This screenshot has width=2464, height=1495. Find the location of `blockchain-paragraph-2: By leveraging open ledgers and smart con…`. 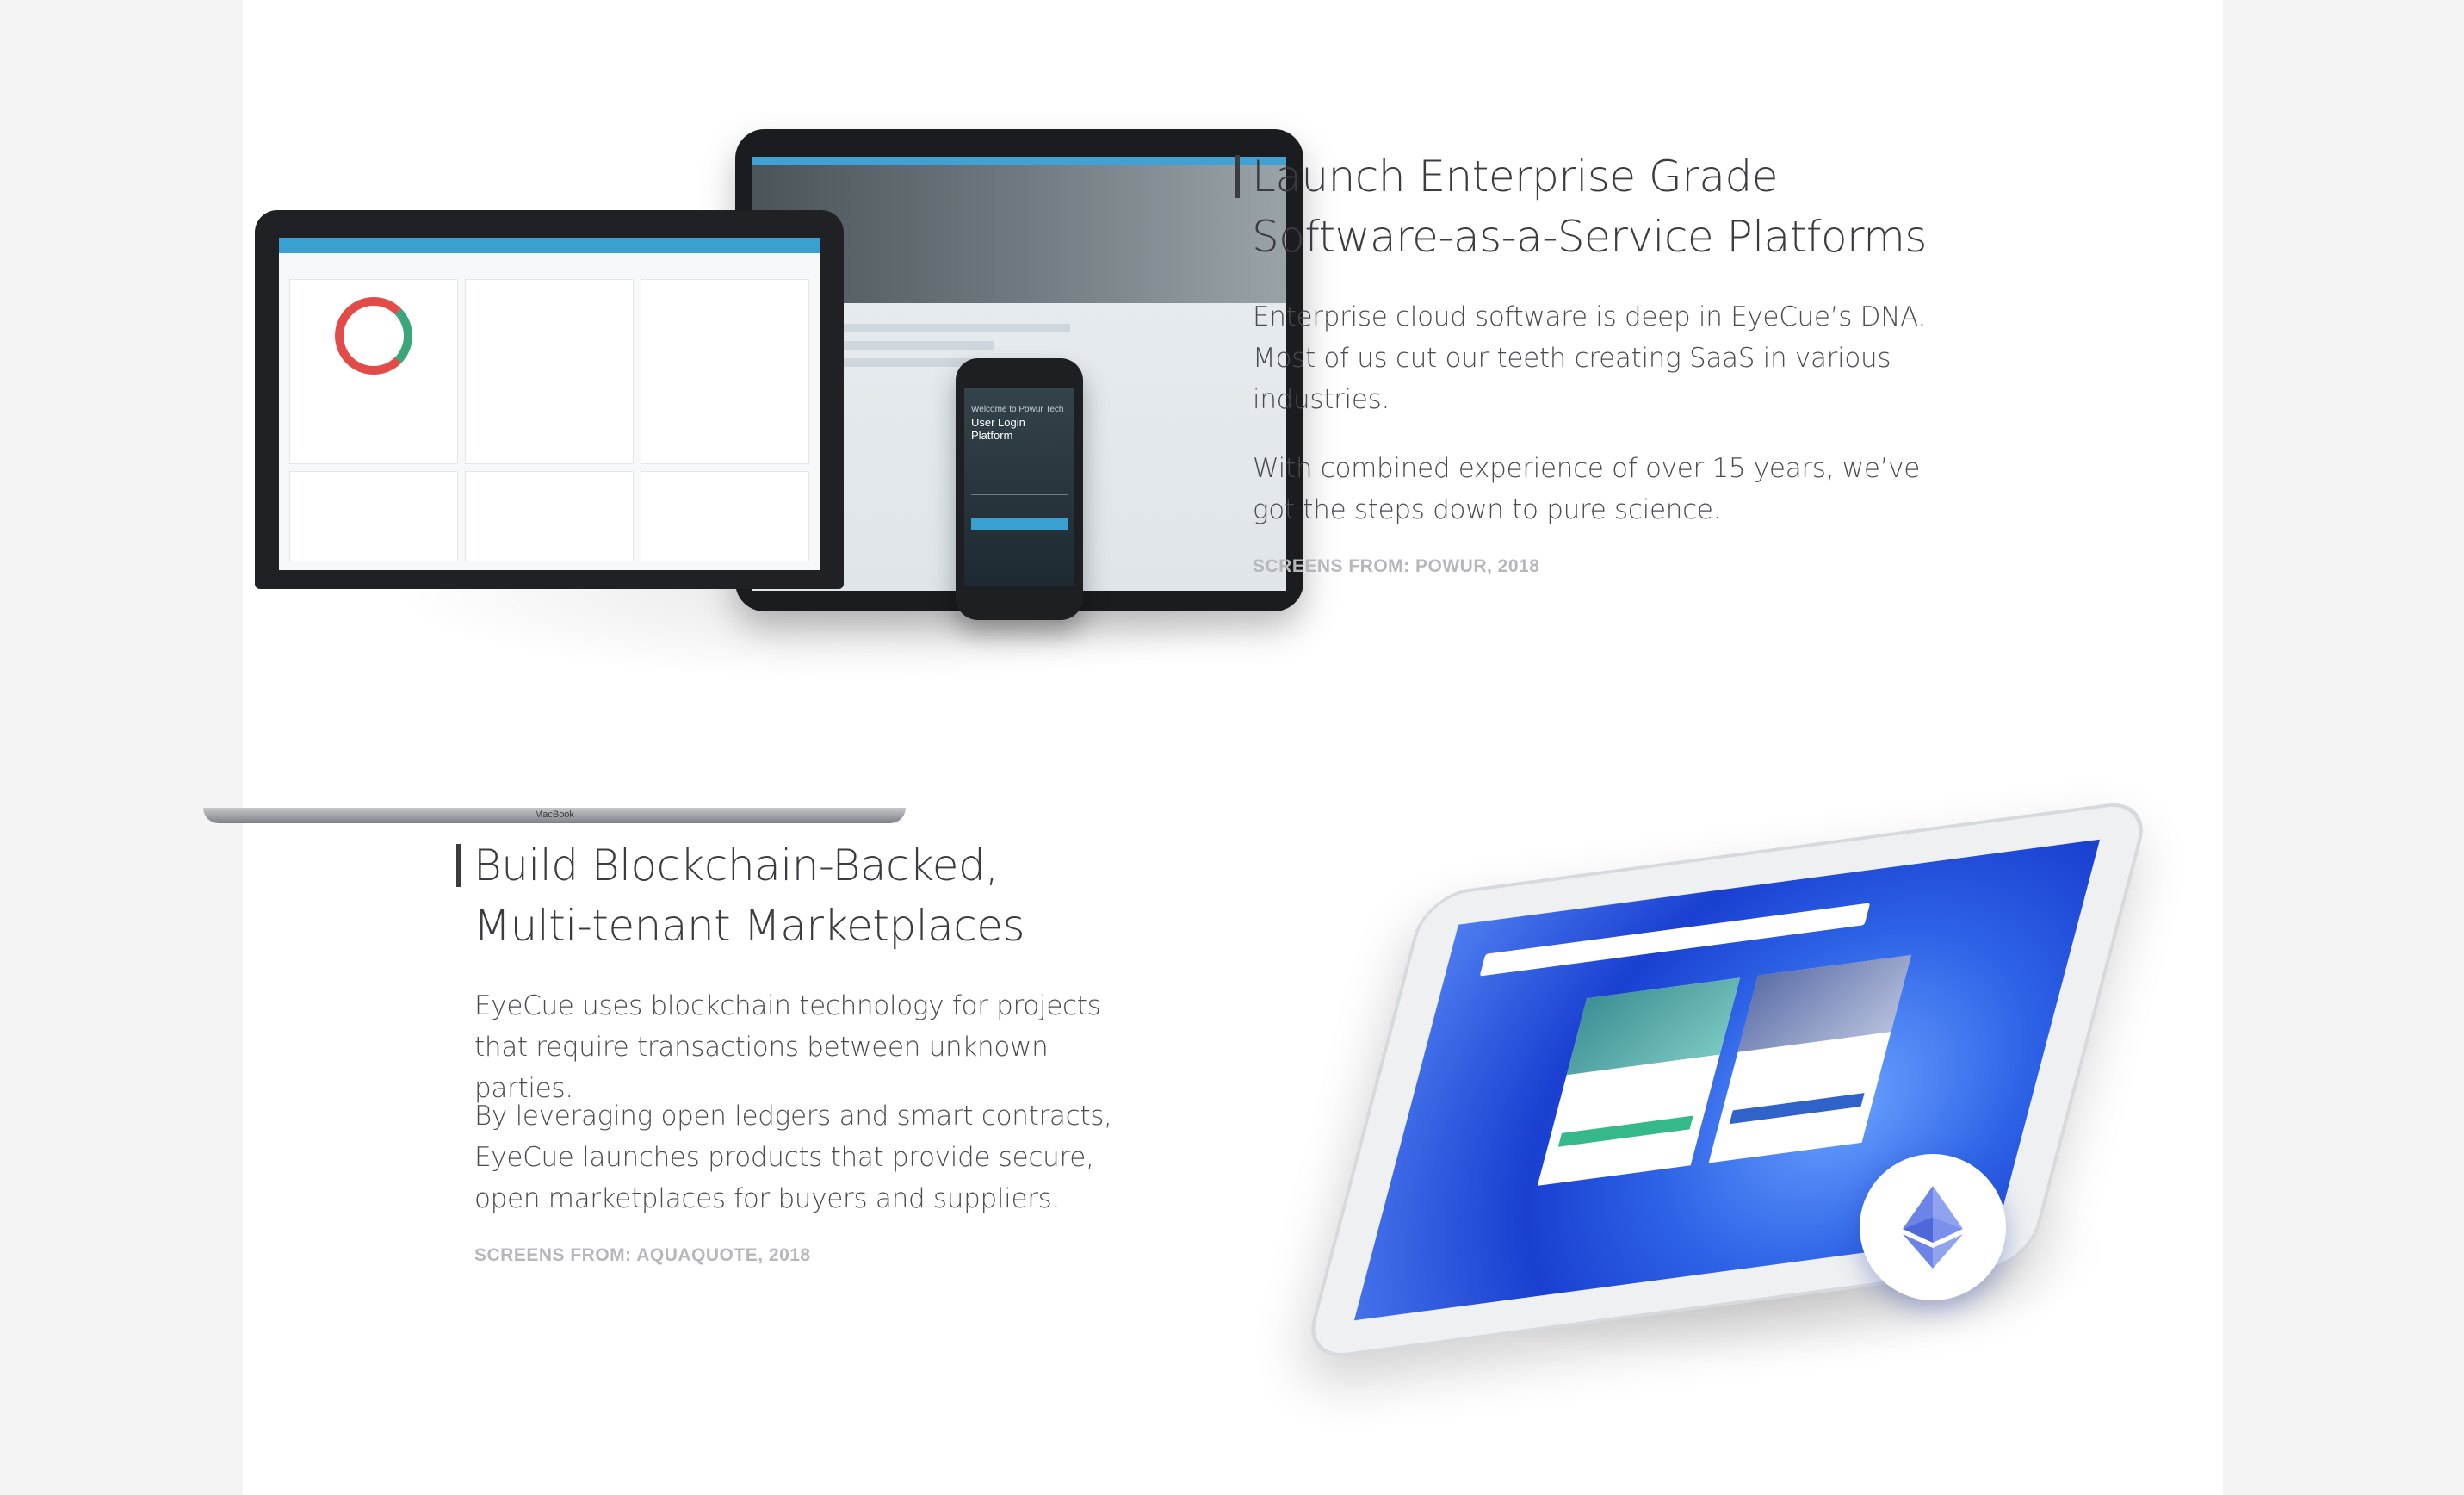

blockchain-paragraph-2: By leveraging open ledgers and smart con… is located at coordinates (793, 1157).